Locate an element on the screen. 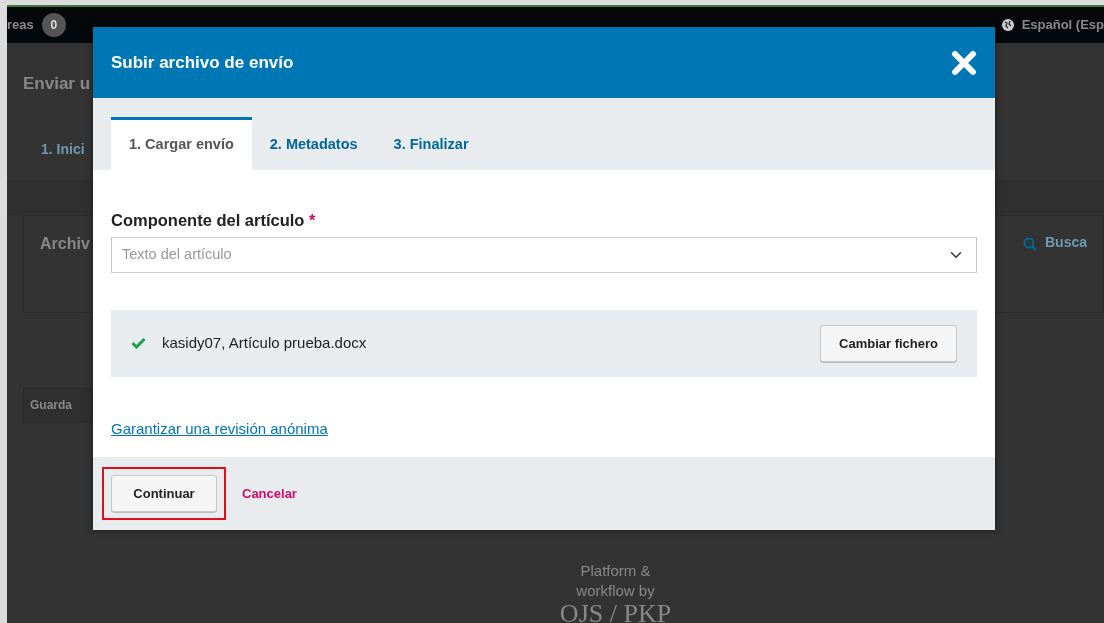  dialog-title: Subir archivo de envío is located at coordinates (202, 62).